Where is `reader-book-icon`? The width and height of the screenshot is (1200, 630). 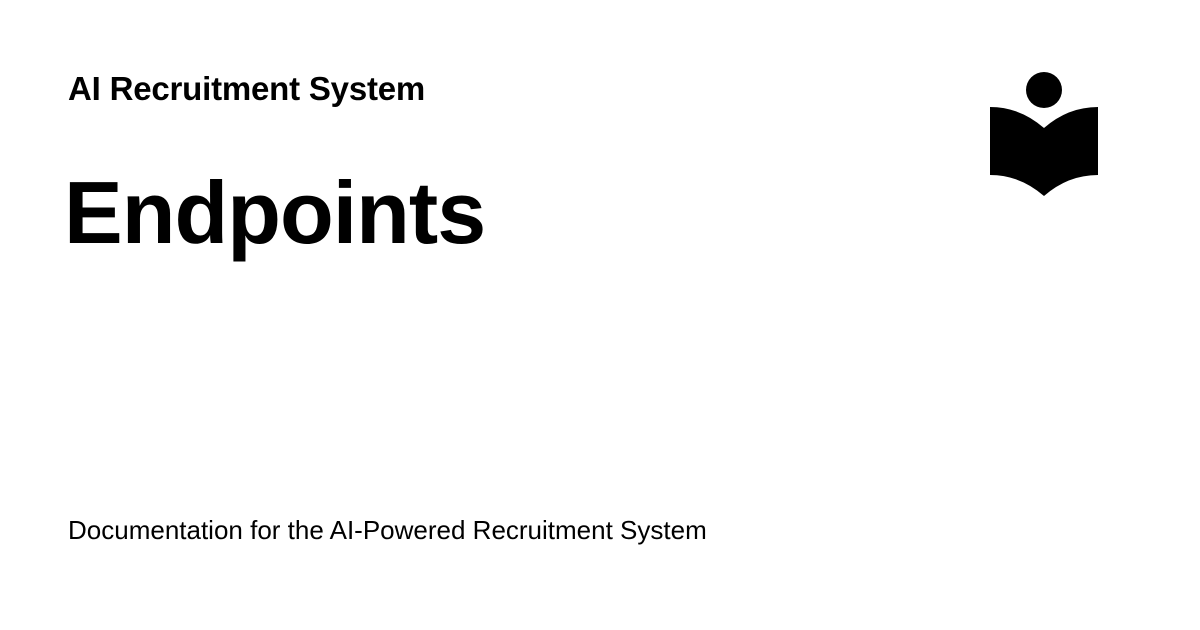 reader-book-icon is located at coordinates (1044, 134).